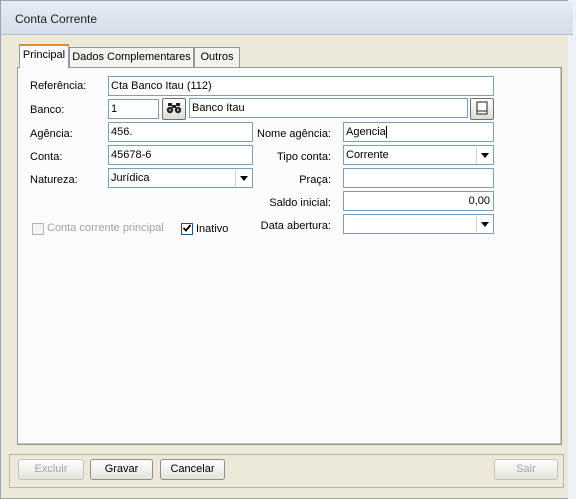  I want to click on data-abertura-label: Data abertura:, so click(295, 226).